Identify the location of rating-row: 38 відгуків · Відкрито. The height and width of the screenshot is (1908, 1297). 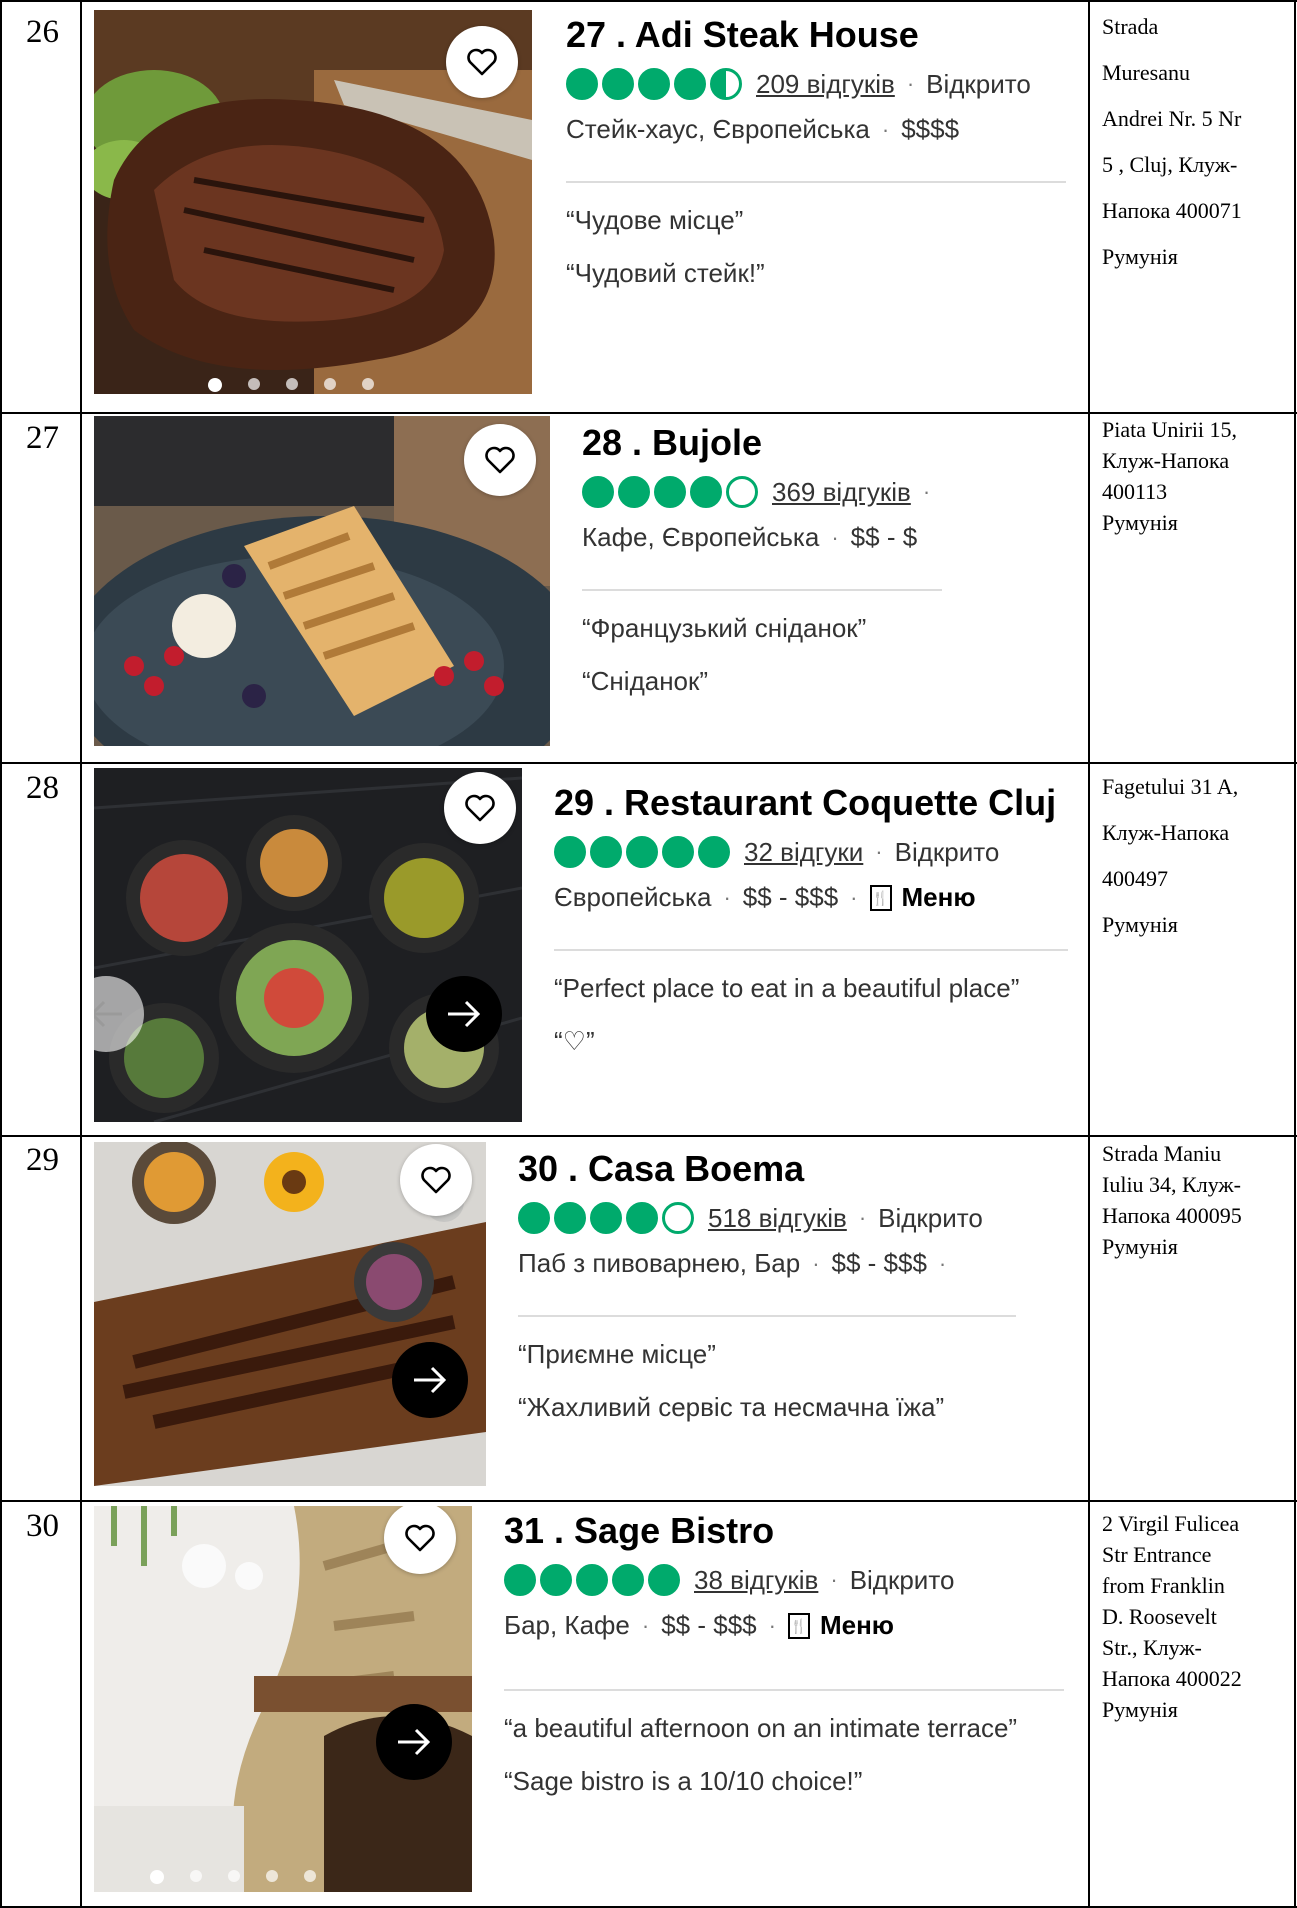
(789, 1580).